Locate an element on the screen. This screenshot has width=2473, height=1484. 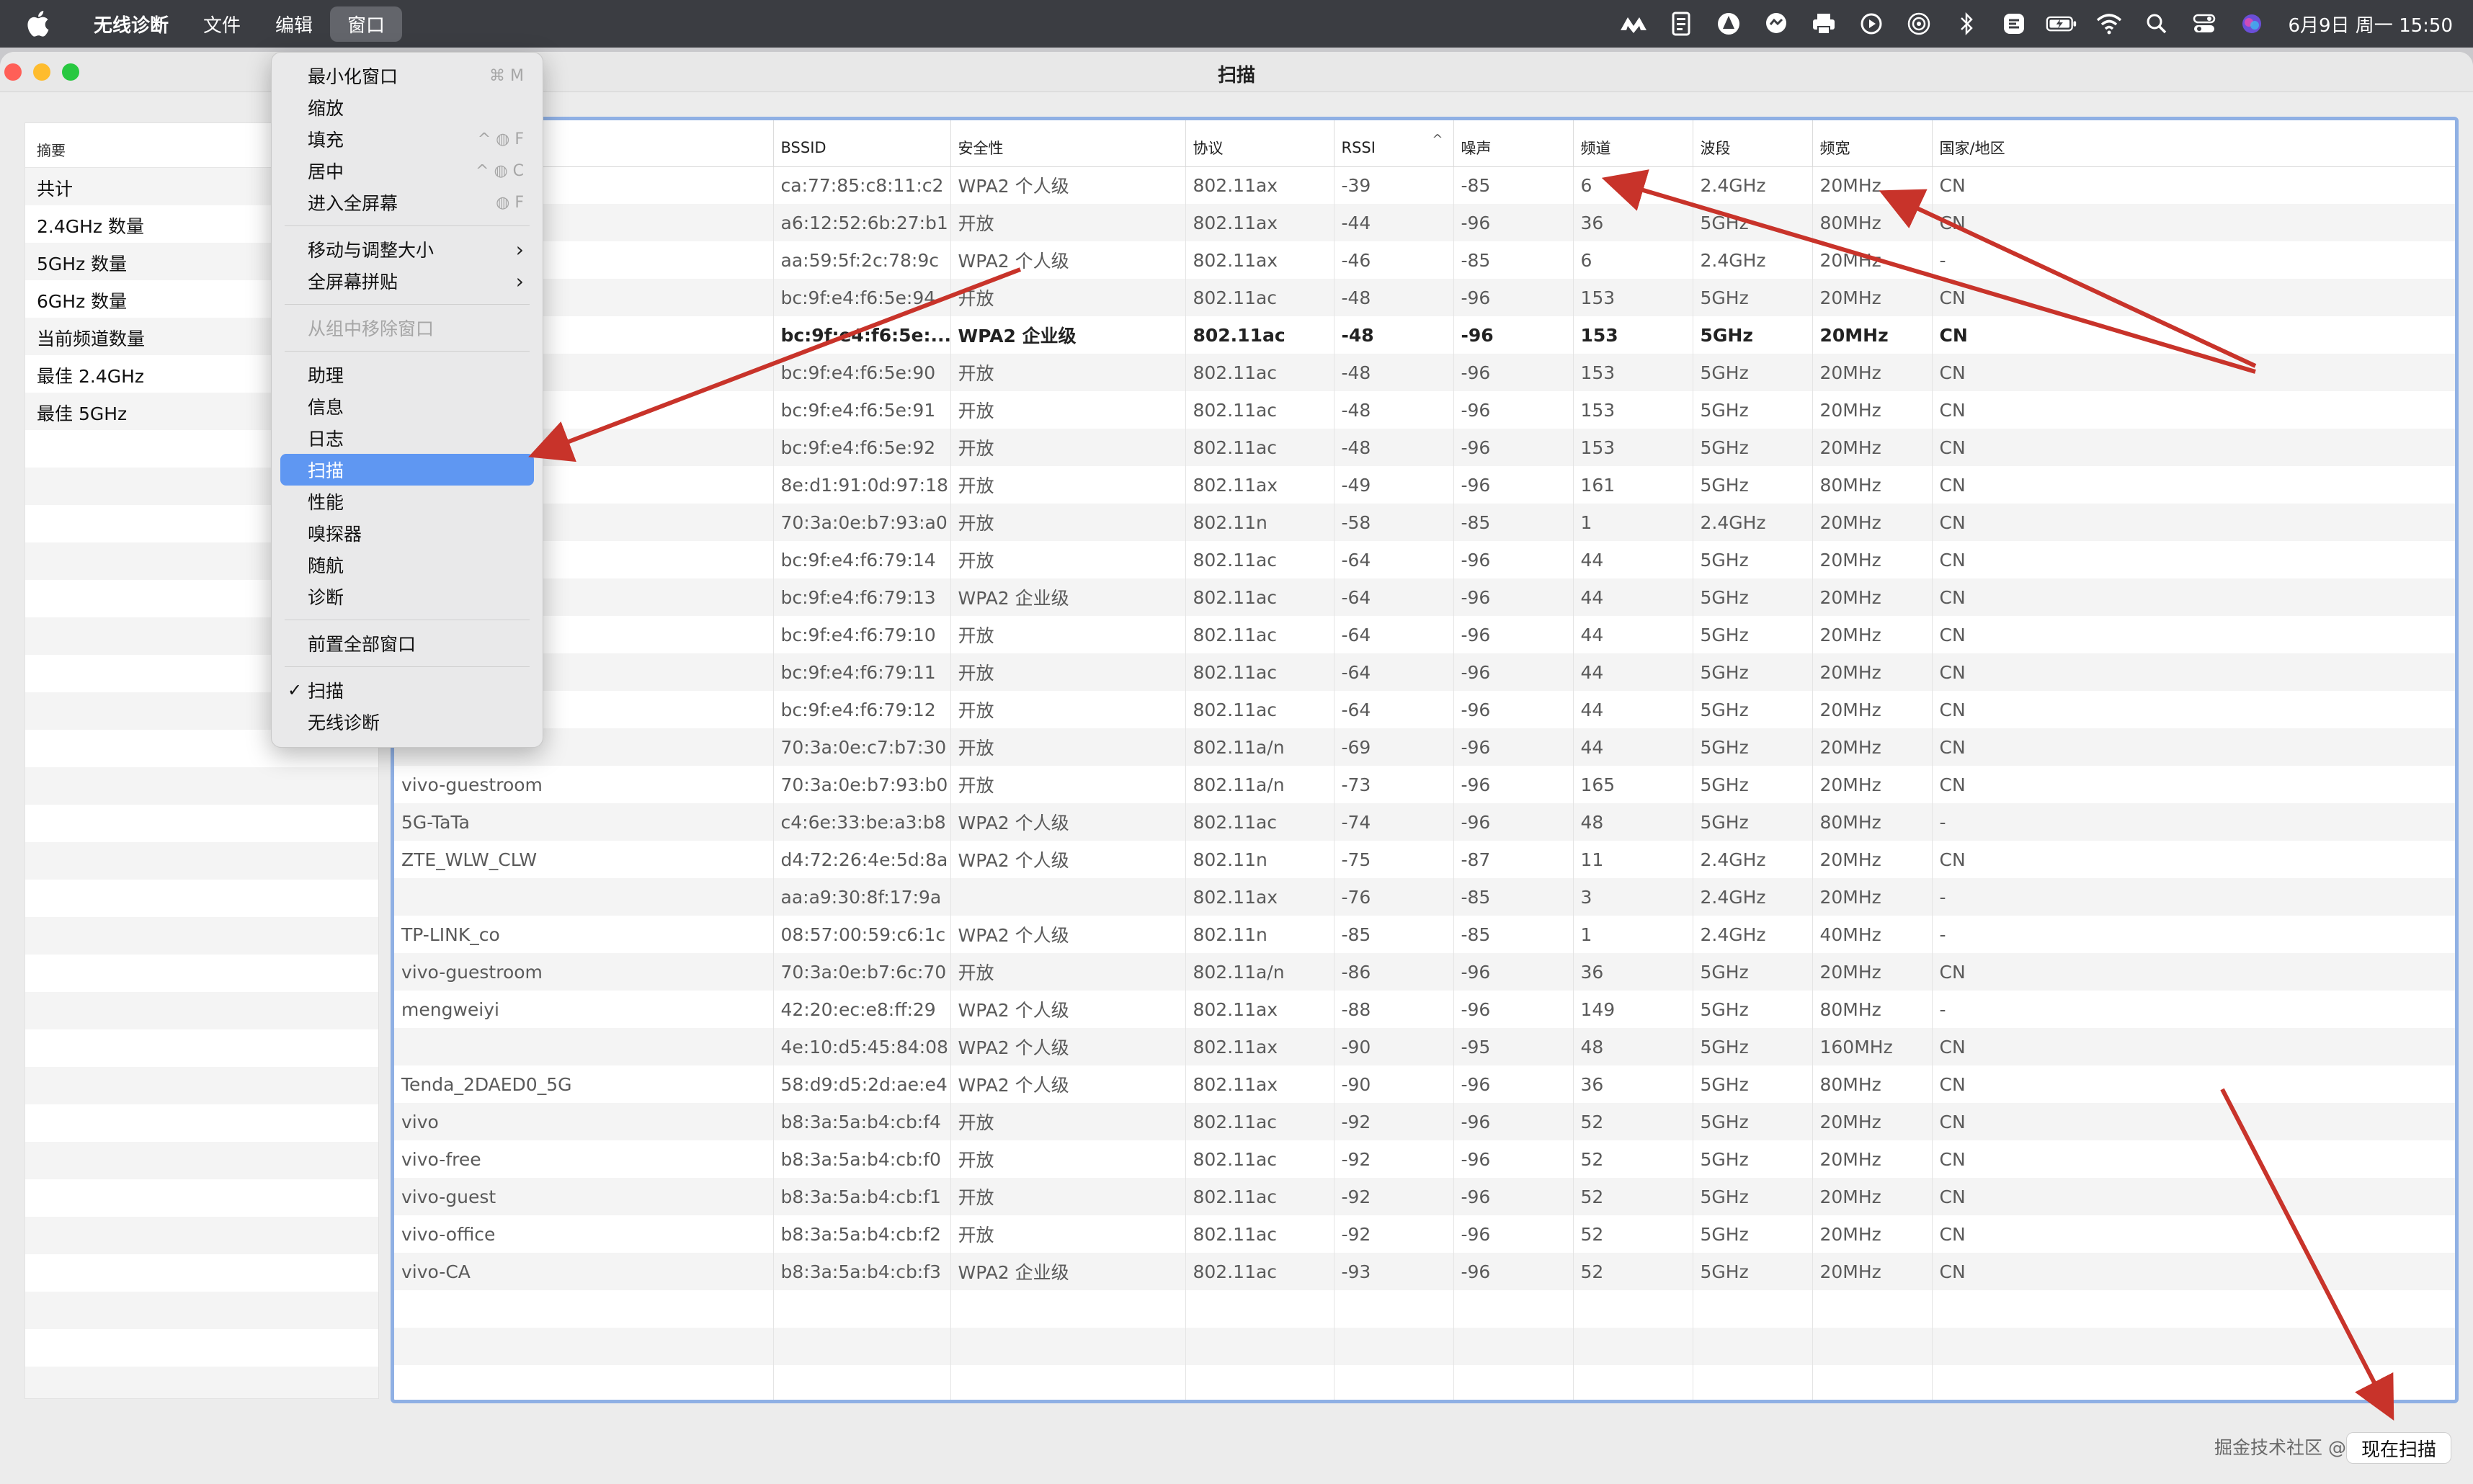
menu-item: 移动与调整大小 › is located at coordinates (407, 249).